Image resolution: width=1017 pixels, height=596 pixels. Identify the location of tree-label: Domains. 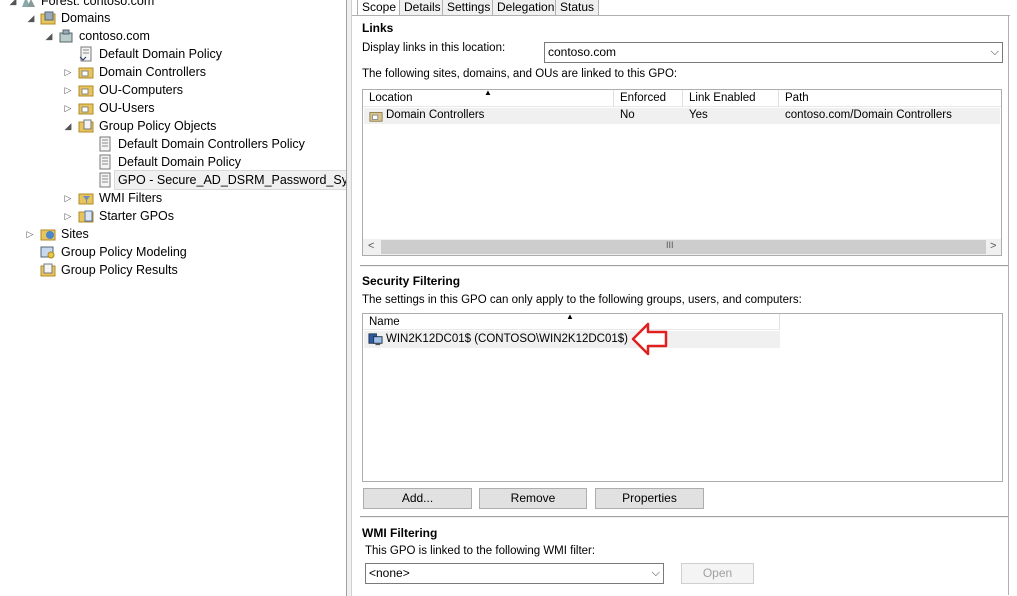
(86, 18).